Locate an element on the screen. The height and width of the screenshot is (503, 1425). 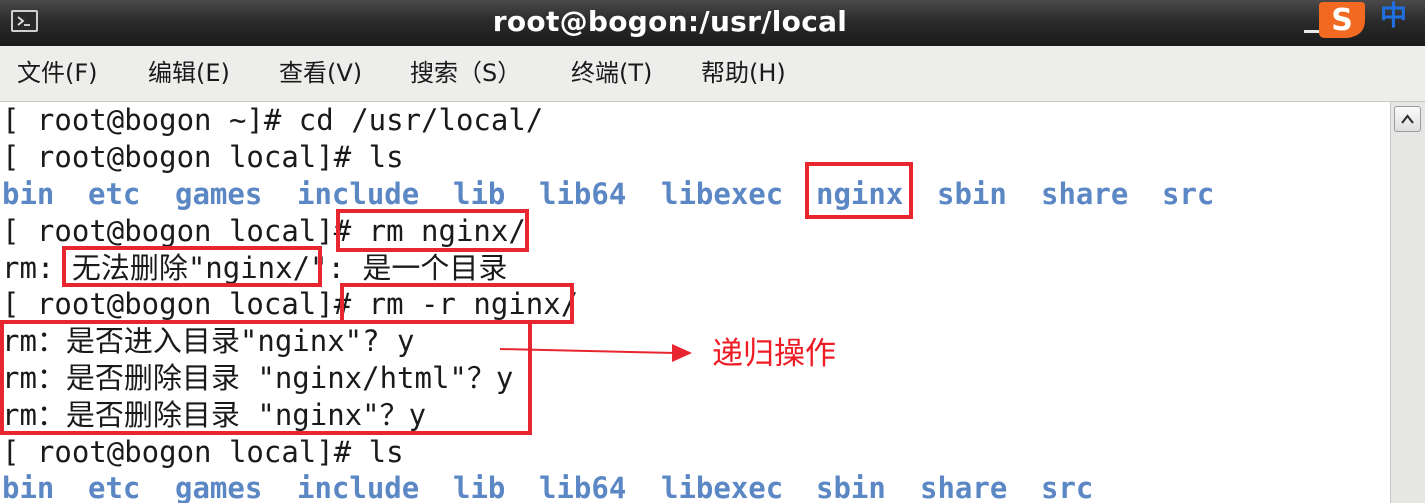
svg-text: S is located at coordinates (1342, 20).